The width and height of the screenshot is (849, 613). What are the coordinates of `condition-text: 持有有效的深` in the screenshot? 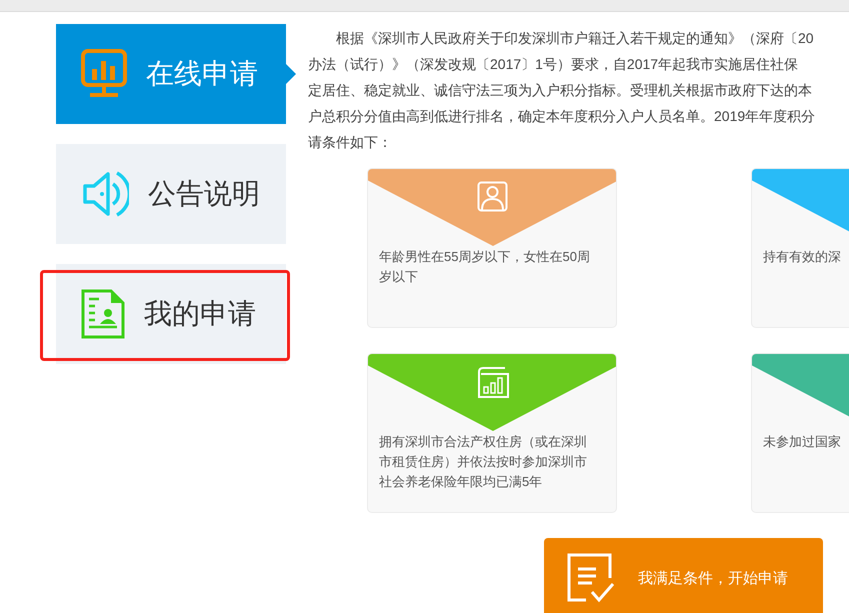 It's located at (802, 257).